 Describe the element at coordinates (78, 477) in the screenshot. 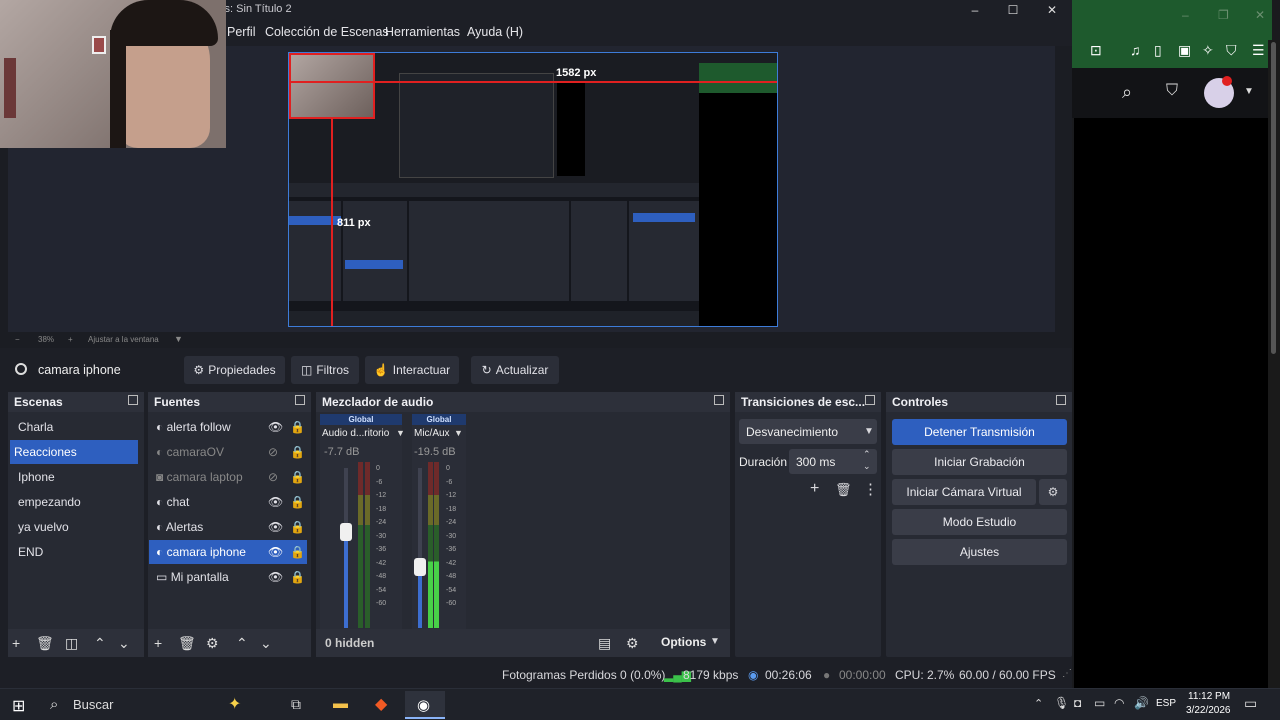

I see `scene-item: Iphone` at that location.